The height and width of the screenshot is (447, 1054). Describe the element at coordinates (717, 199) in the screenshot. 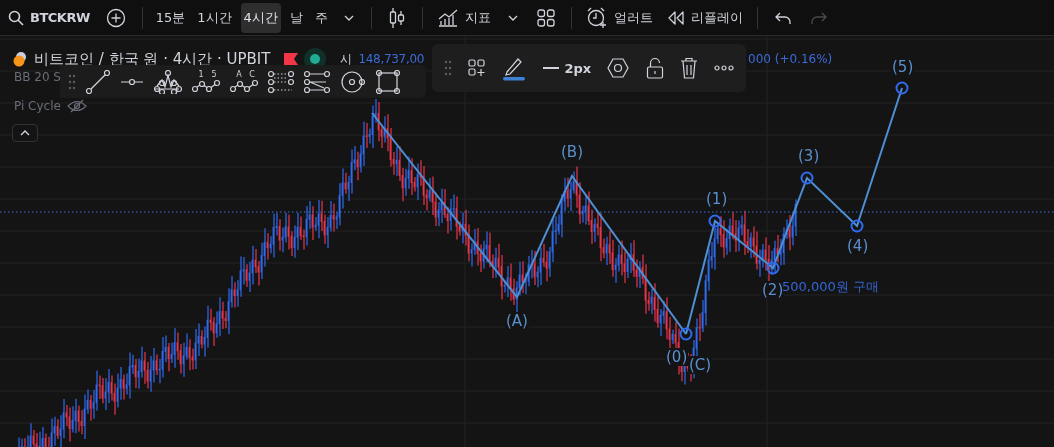

I see `wave-label: (1)` at that location.